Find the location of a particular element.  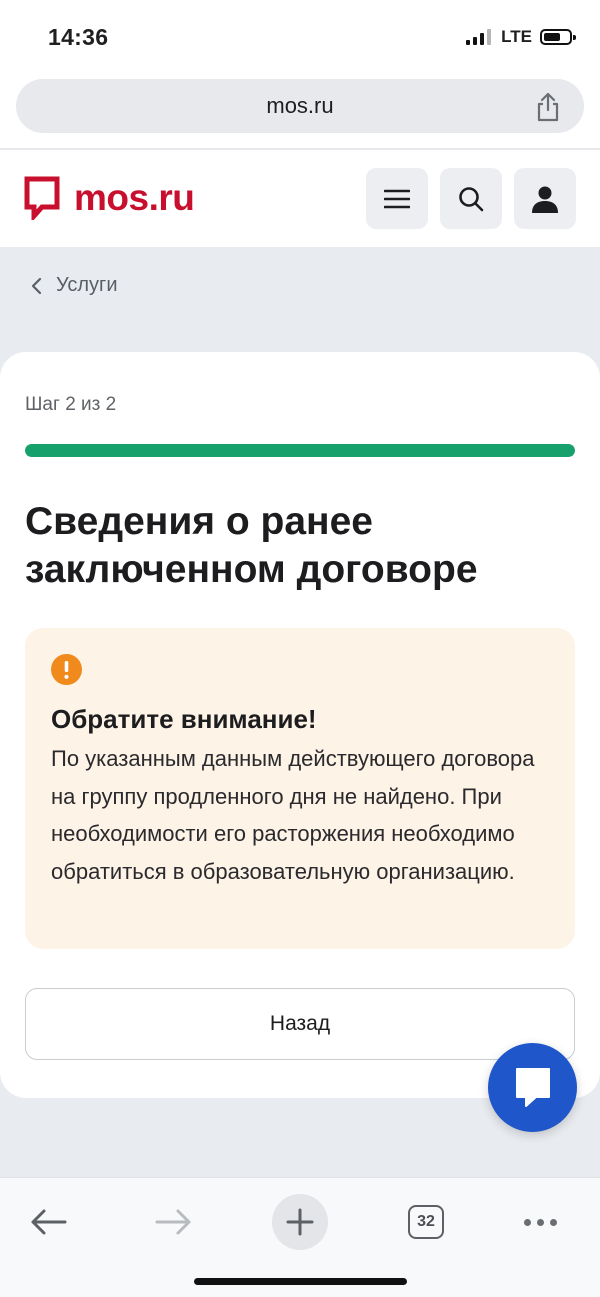

page-title: Сведения о ранее заключенном договоре is located at coordinates (251, 545).